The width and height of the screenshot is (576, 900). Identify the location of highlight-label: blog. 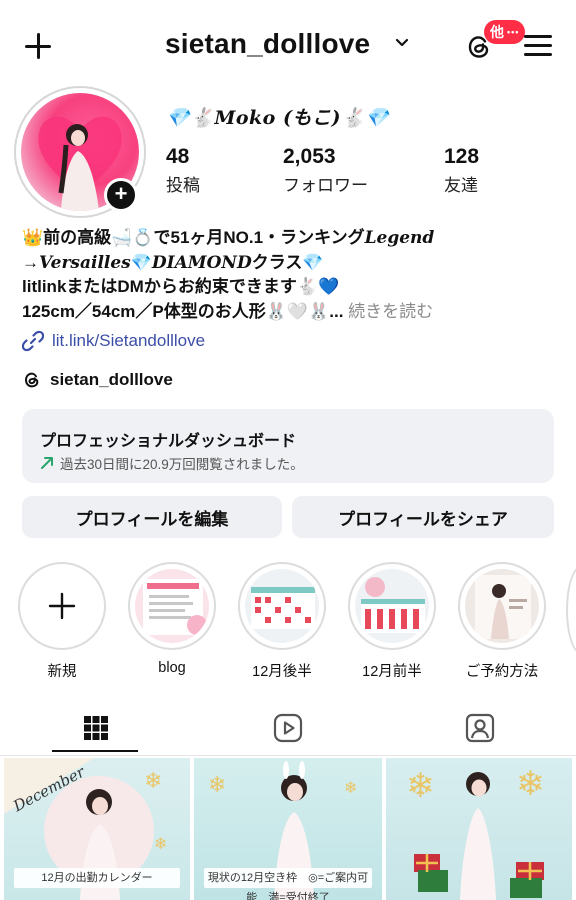
(172, 668).